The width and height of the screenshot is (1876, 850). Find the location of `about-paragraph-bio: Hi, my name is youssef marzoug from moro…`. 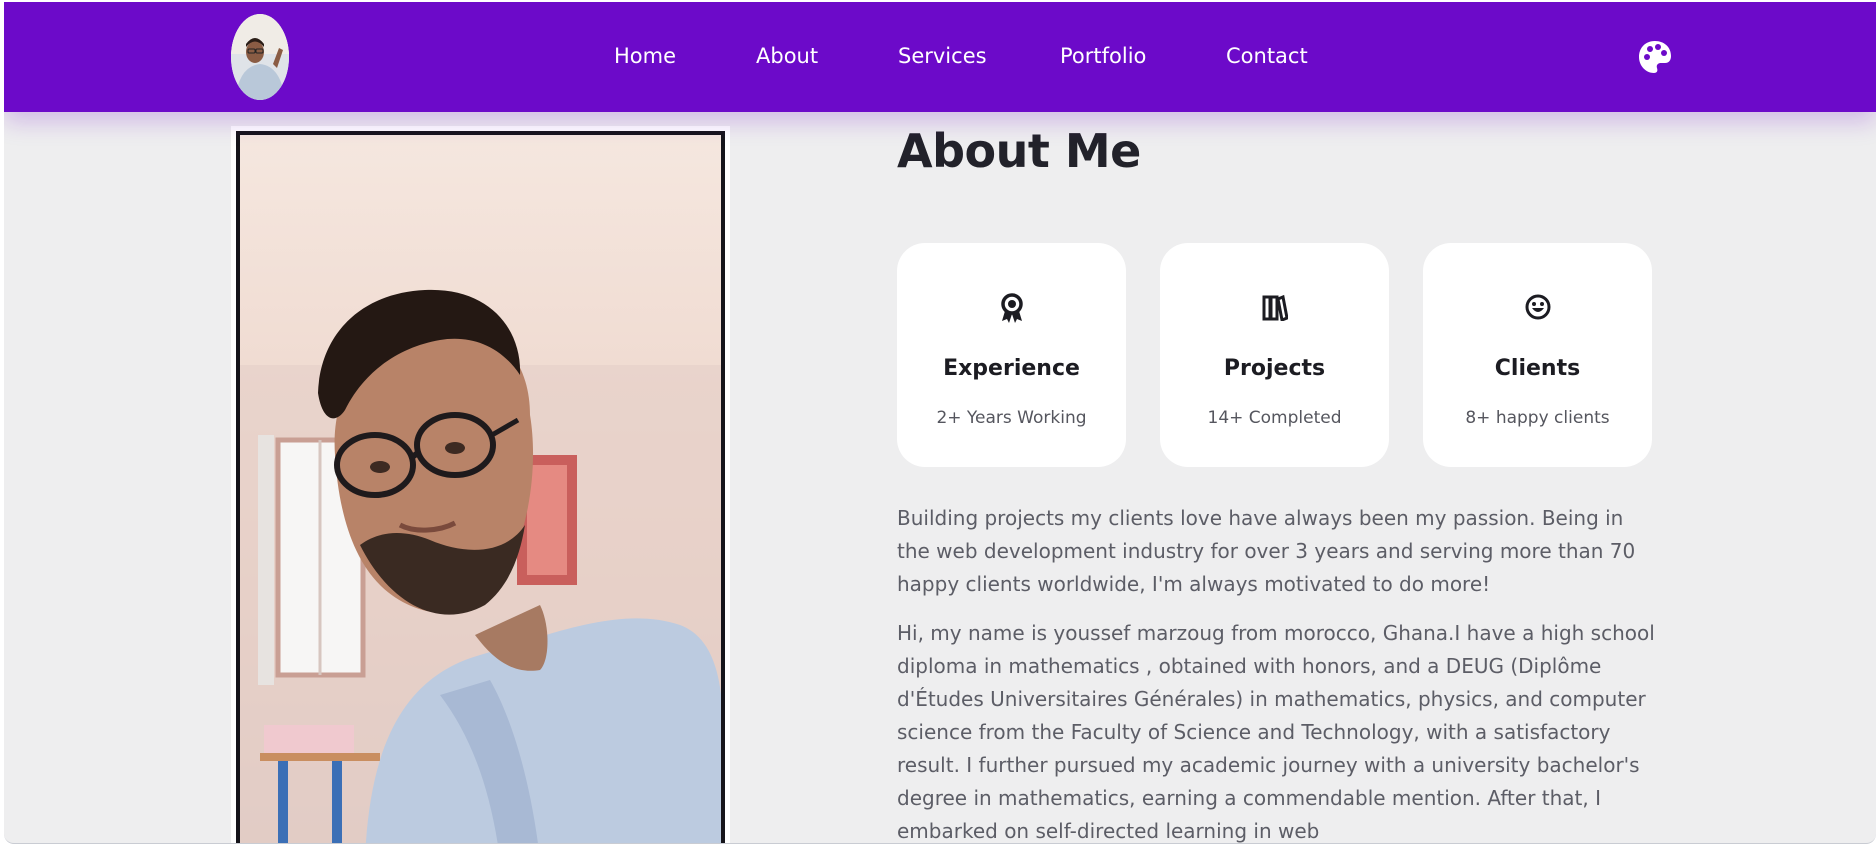

about-paragraph-bio: Hi, my name is youssef marzoug from moro… is located at coordinates (1276, 732).